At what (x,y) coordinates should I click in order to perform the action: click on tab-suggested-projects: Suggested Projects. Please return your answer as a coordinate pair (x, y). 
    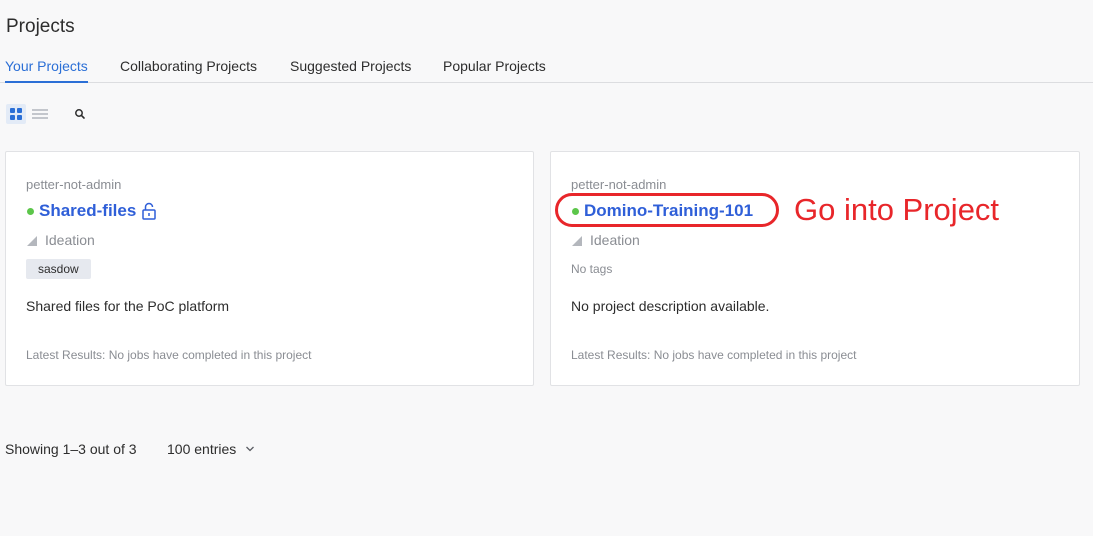
    Looking at the image, I should click on (350, 70).